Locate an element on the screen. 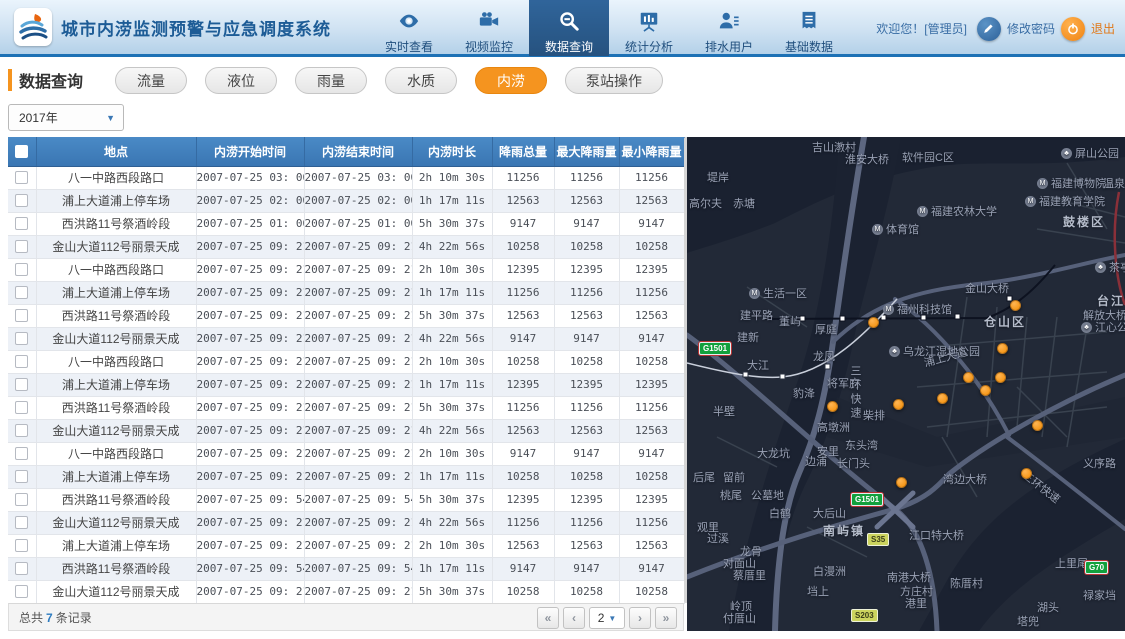 The image size is (1125, 639). prev-page-button: ‹ is located at coordinates (574, 618).